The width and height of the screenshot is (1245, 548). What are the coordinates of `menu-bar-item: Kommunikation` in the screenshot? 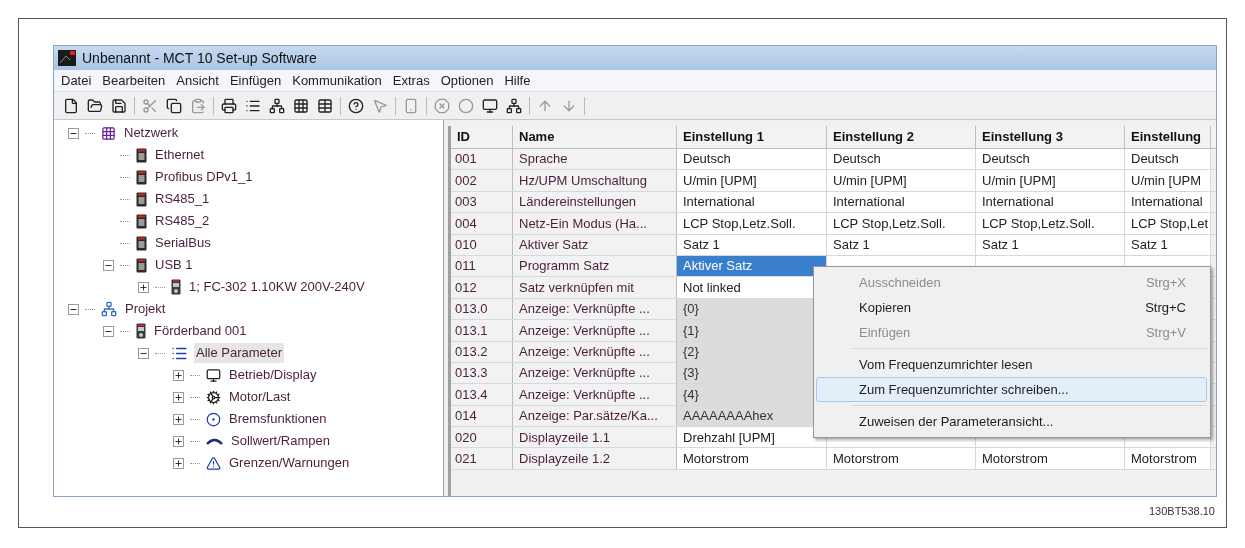 It's located at (337, 80).